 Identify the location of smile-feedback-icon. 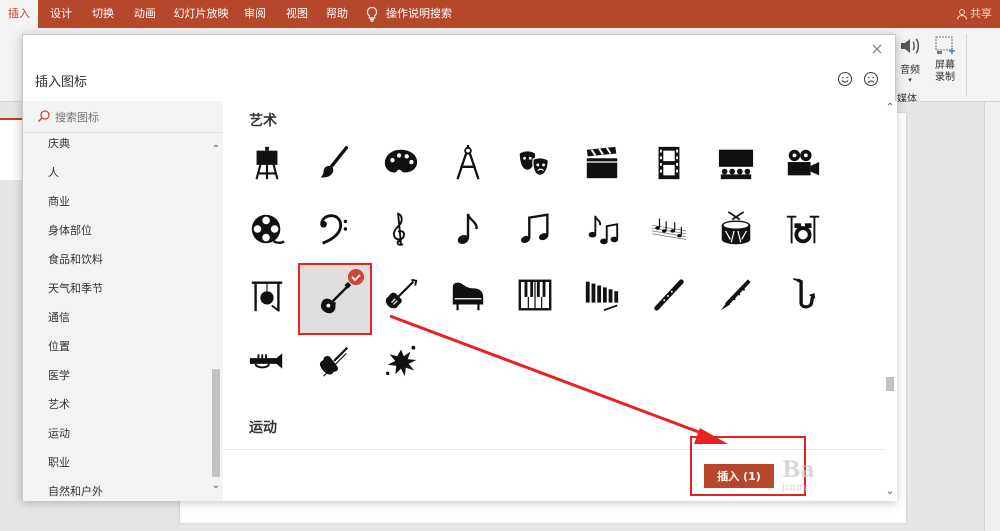
(845, 79).